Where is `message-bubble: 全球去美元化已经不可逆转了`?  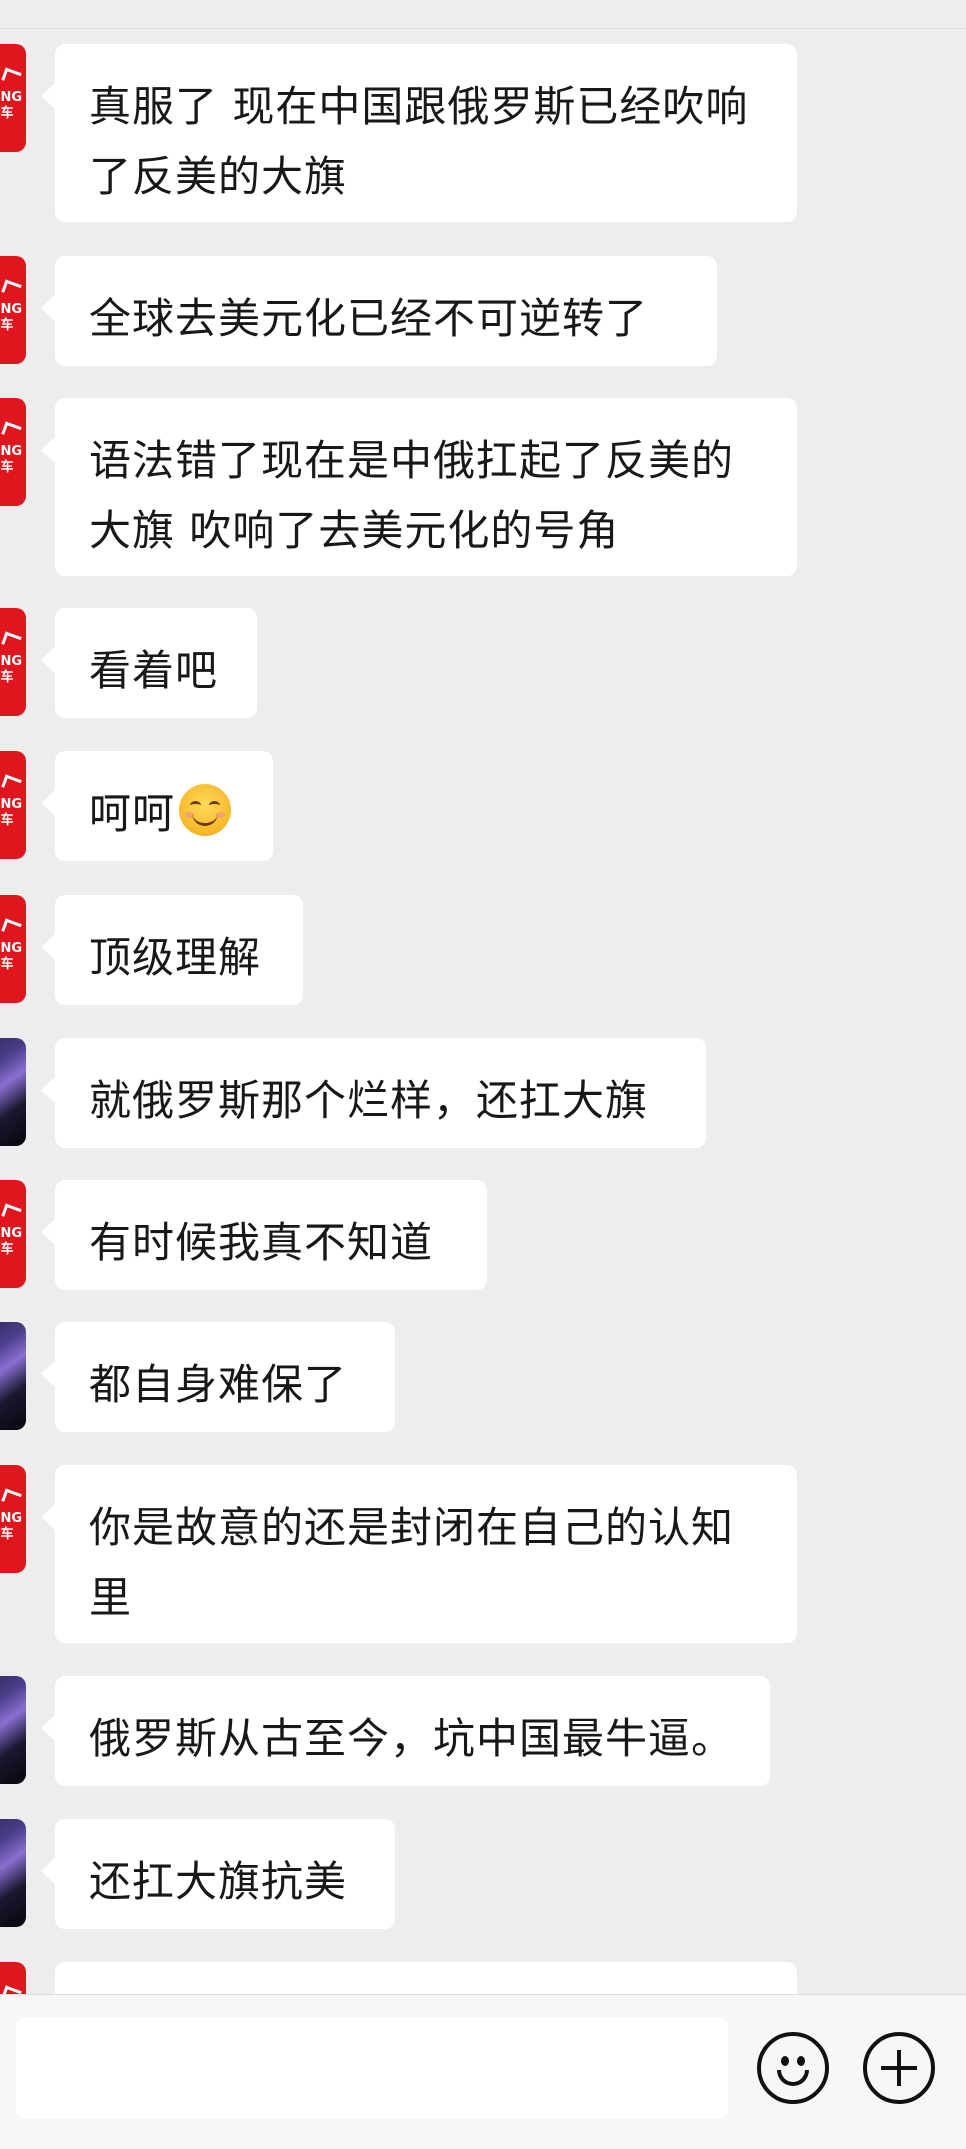 message-bubble: 全球去美元化已经不可逆转了 is located at coordinates (379, 311).